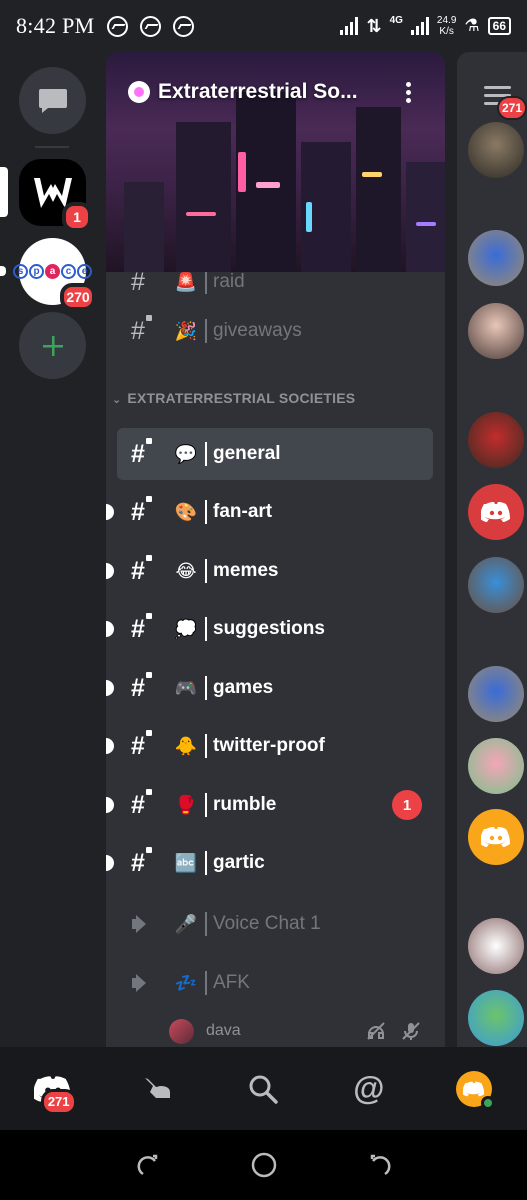 This screenshot has width=527, height=1200. What do you see at coordinates (512, 108) in the screenshot?
I see `member-list-badge: 271` at bounding box center [512, 108].